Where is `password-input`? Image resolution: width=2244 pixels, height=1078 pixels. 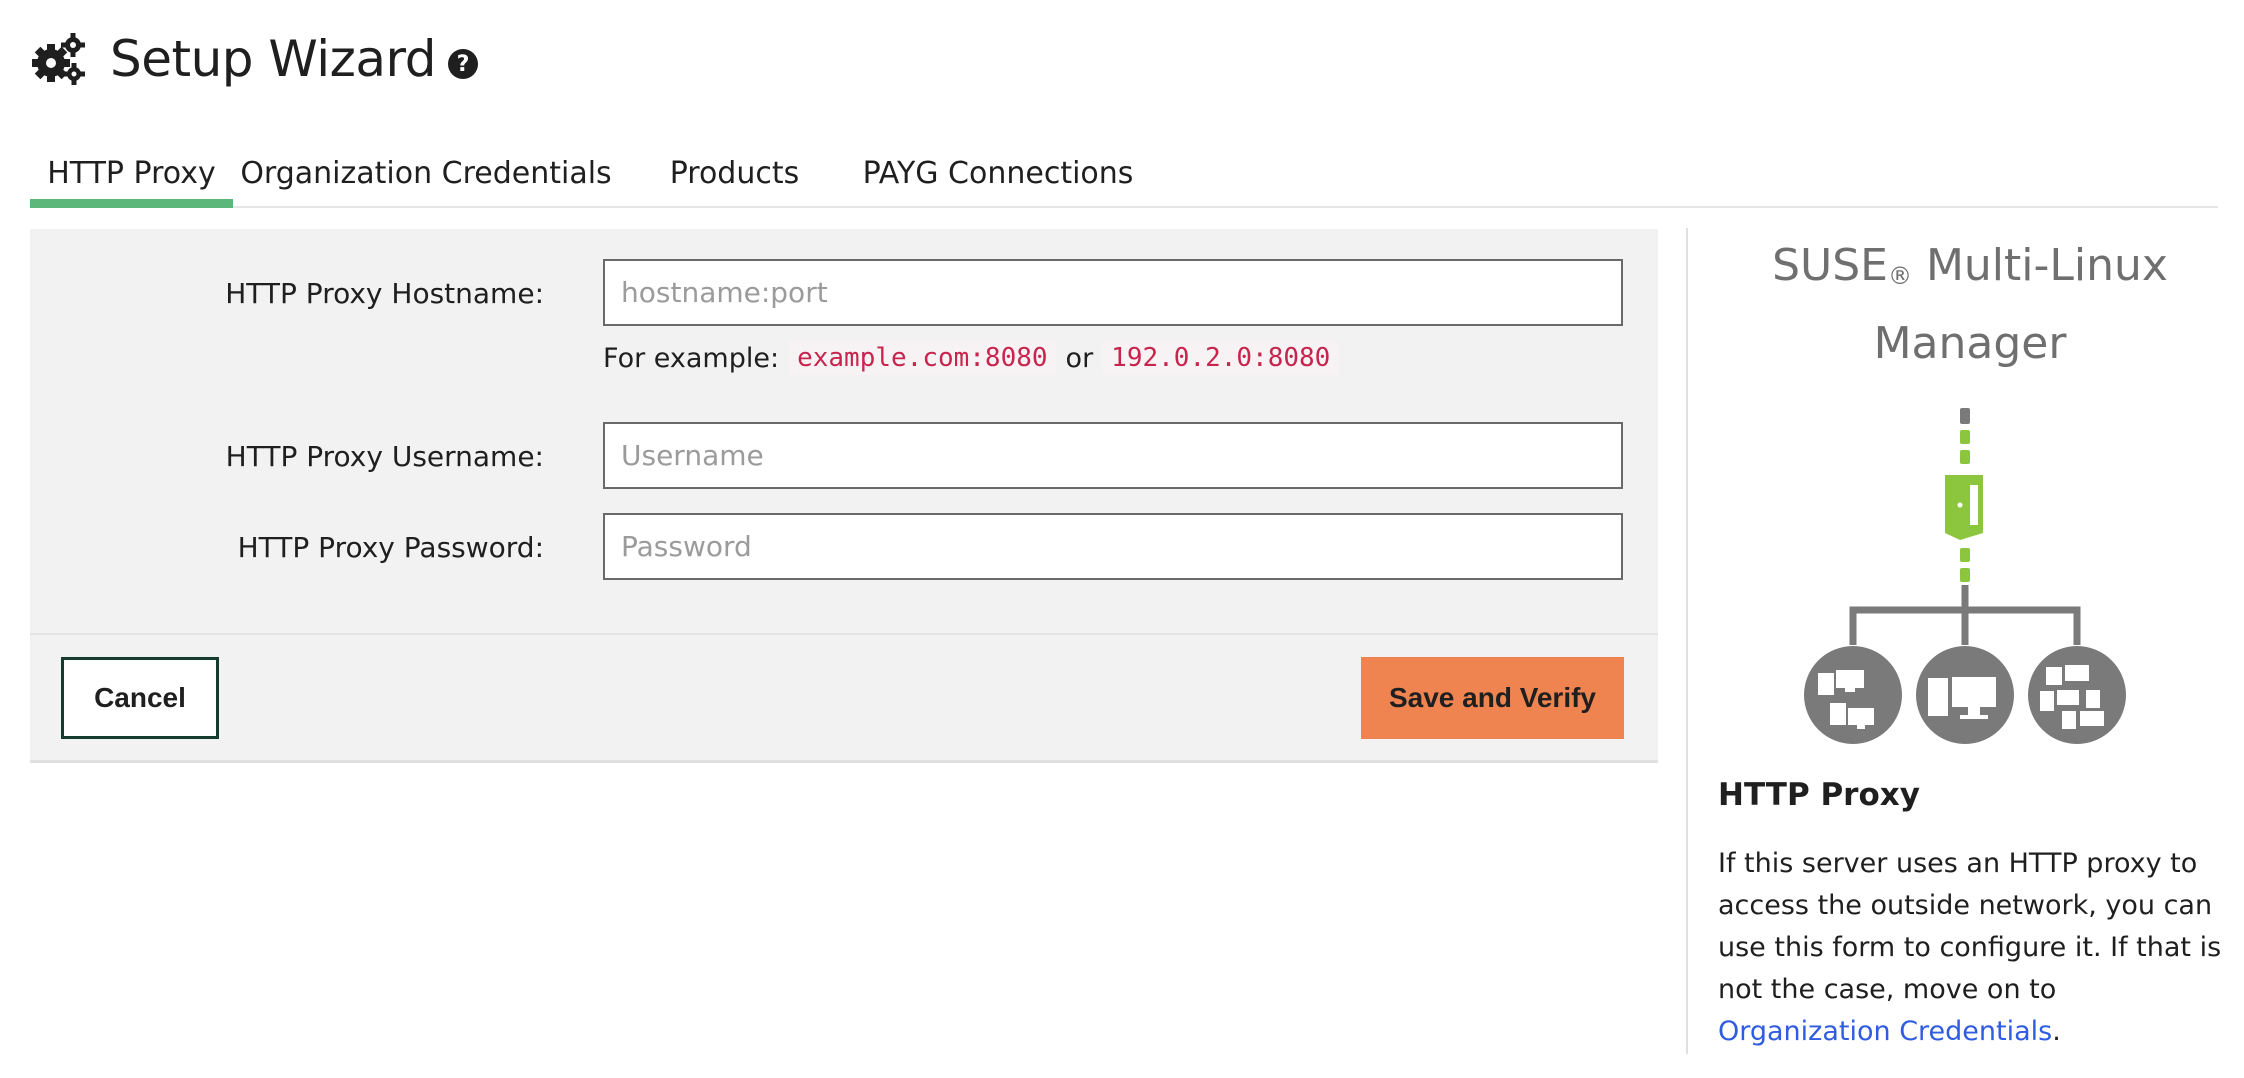
password-input is located at coordinates (1113, 546).